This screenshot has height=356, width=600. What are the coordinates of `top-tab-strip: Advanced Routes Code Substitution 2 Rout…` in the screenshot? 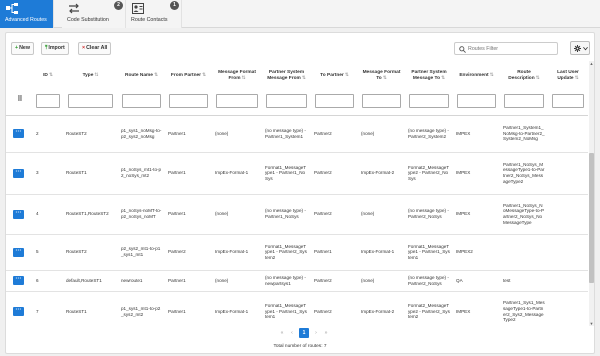 It's located at (300, 14).